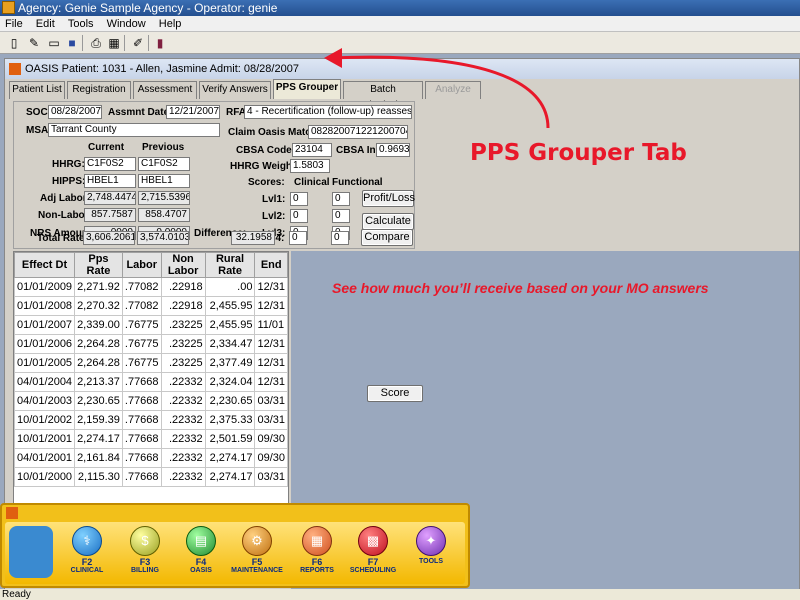 This screenshot has height=600, width=800. What do you see at coordinates (14, 24) in the screenshot?
I see `menu-file: File` at bounding box center [14, 24].